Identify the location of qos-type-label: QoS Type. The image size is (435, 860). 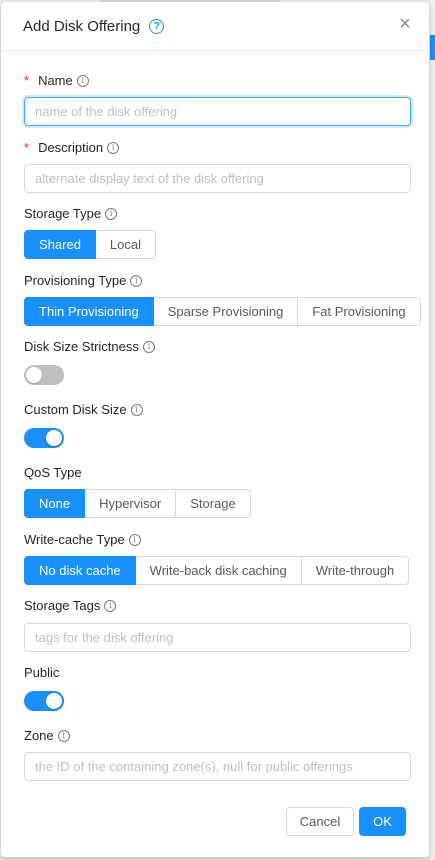
(53, 472).